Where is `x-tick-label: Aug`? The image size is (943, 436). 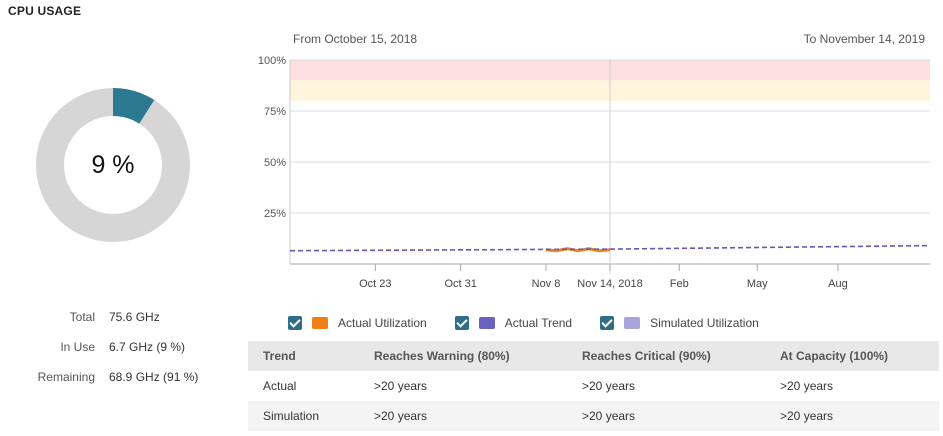 x-tick-label: Aug is located at coordinates (838, 284).